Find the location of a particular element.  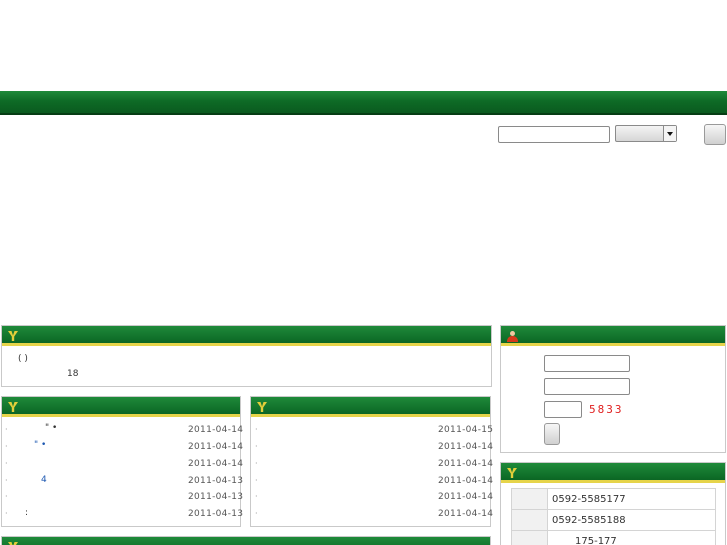

bottom-panel is located at coordinates (246, 540).